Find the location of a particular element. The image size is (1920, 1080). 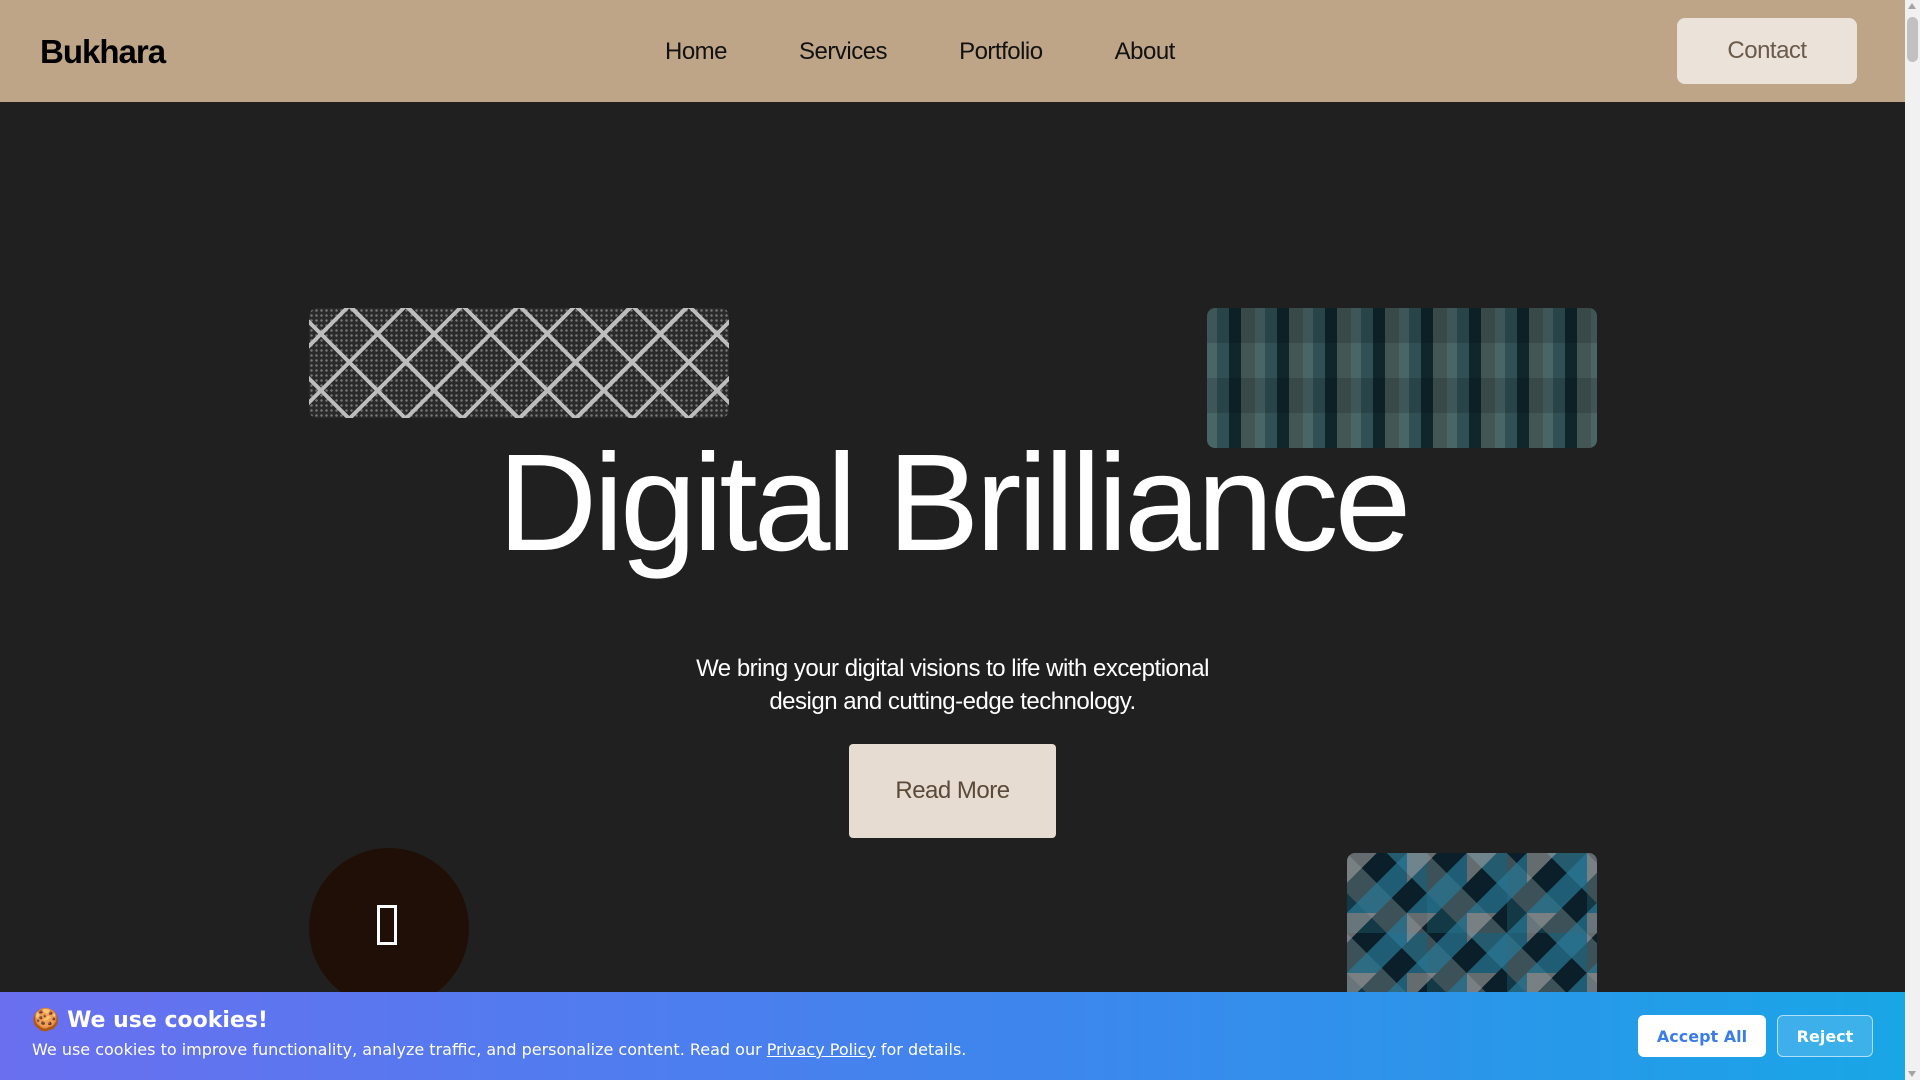

cookie-text-after: for details. is located at coordinates (921, 1049).